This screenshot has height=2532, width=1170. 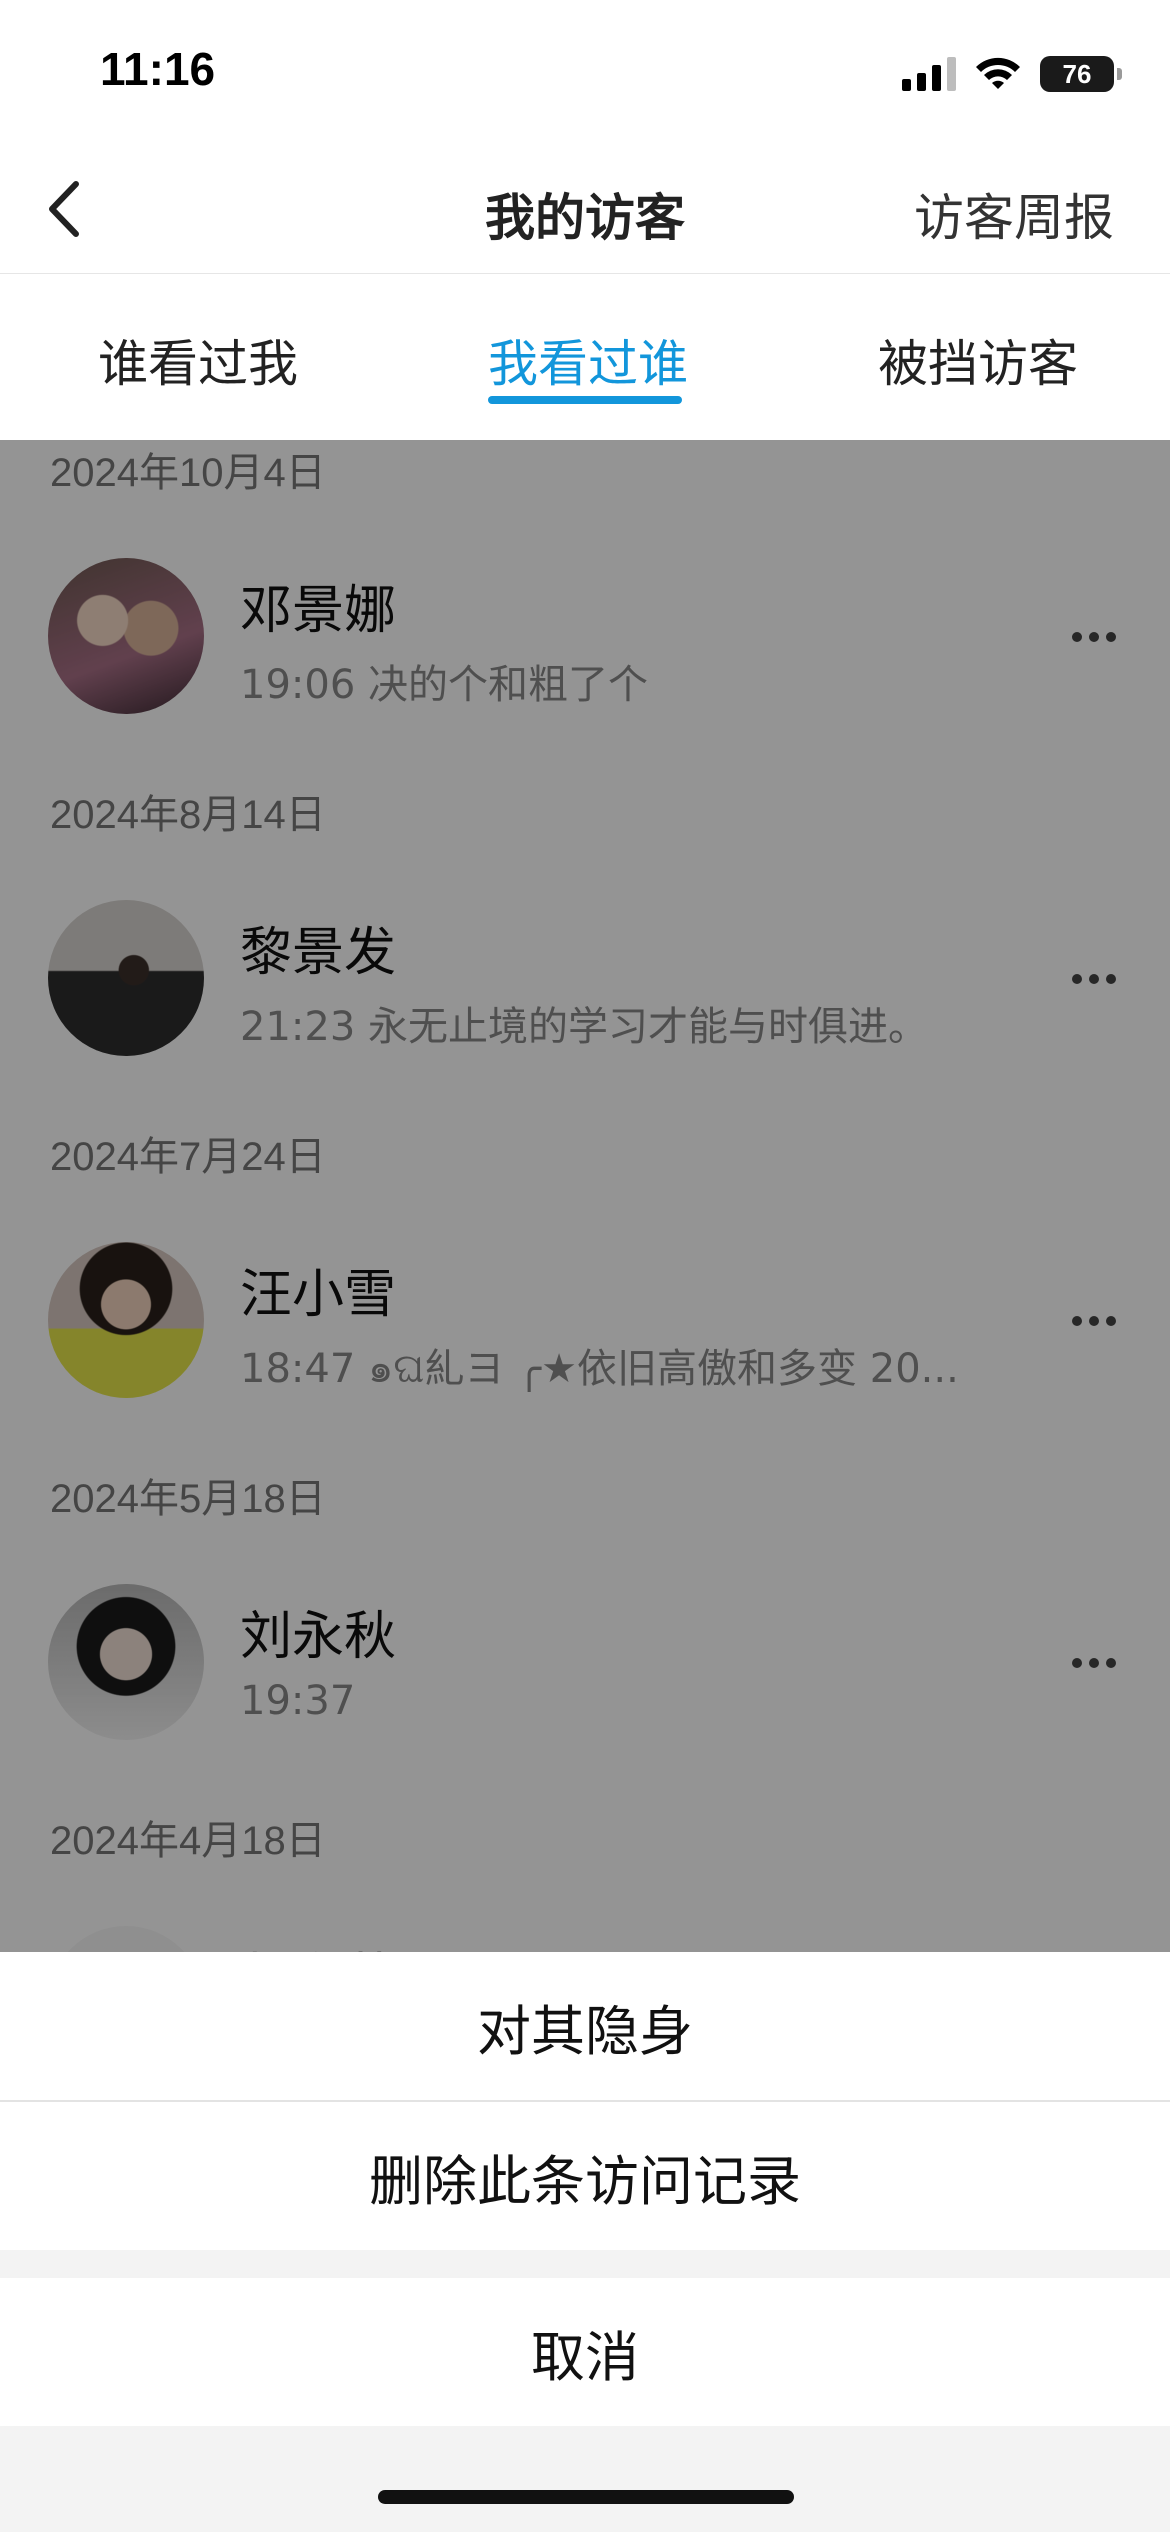 I want to click on tab-who-viewed-me: 谁看过我, so click(x=198, y=360).